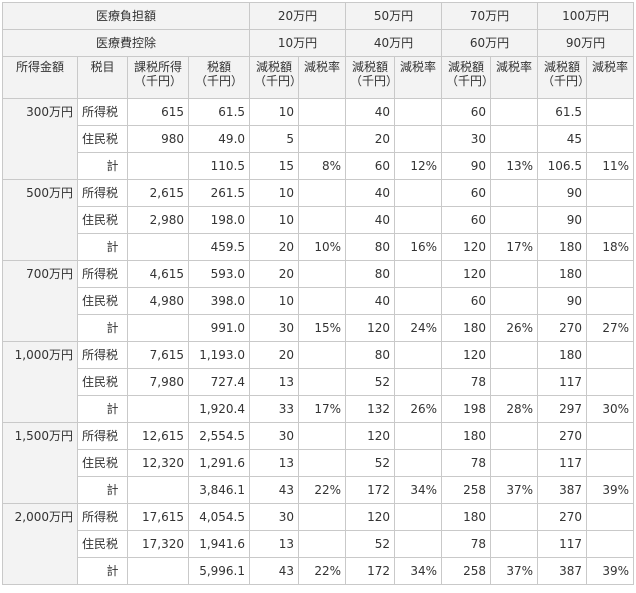  What do you see at coordinates (219, 193) in the screenshot?
I see `tax-amount-cell: 261.5` at bounding box center [219, 193].